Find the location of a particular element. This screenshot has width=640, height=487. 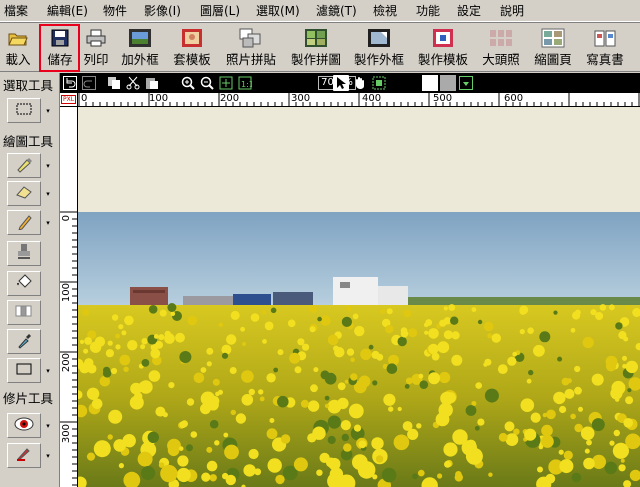

gradient-icon is located at coordinates (24, 312).